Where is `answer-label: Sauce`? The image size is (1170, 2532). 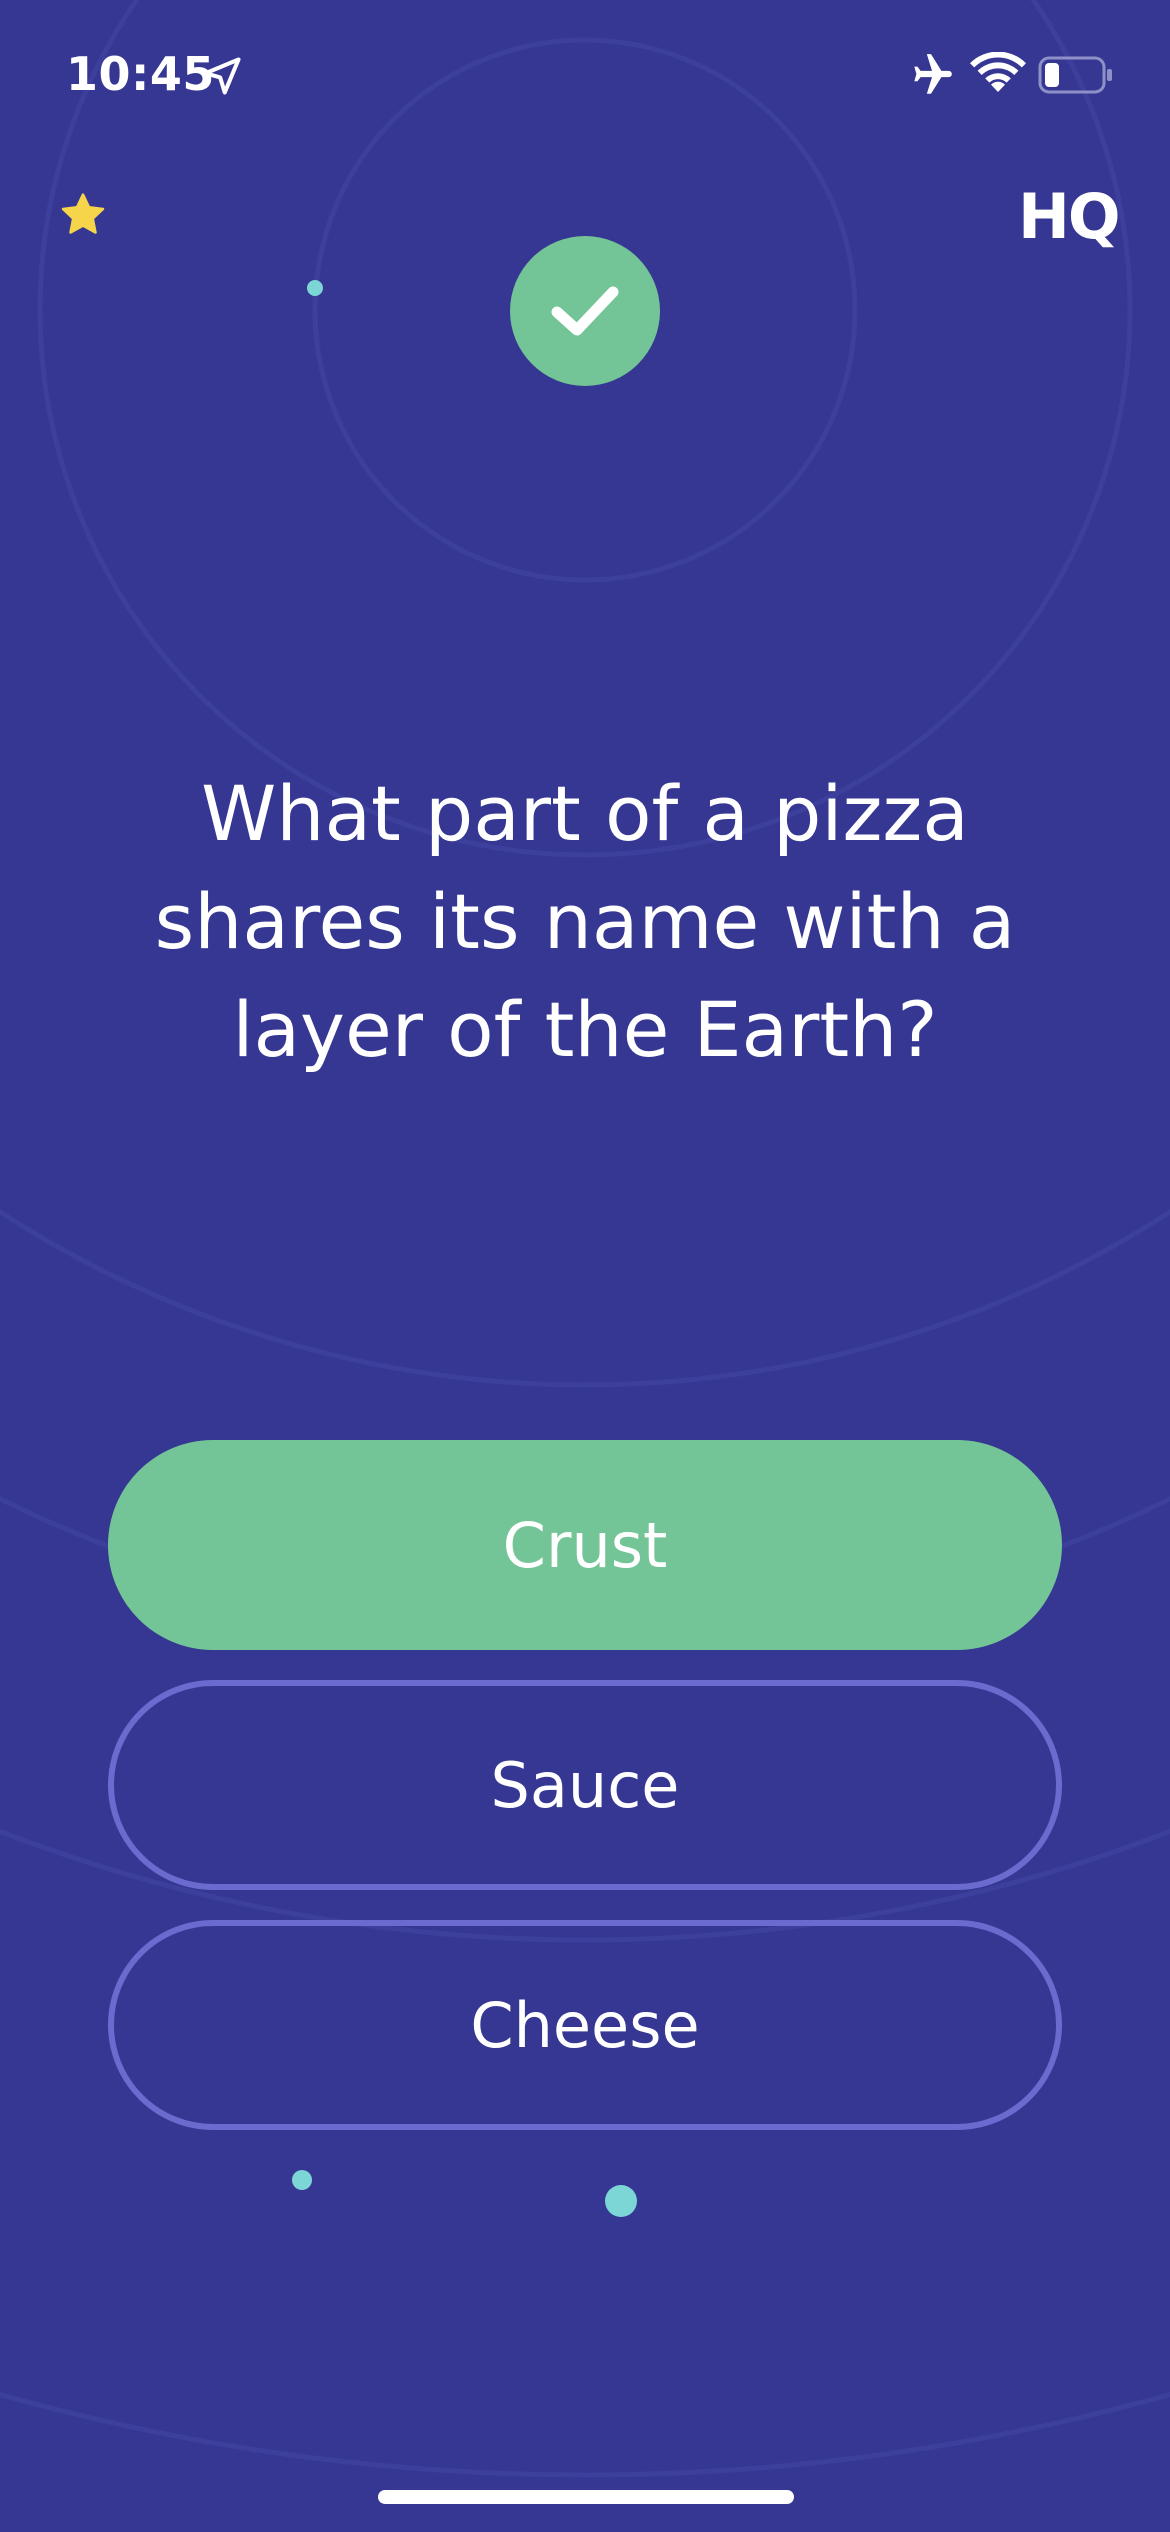 answer-label: Sauce is located at coordinates (585, 1785).